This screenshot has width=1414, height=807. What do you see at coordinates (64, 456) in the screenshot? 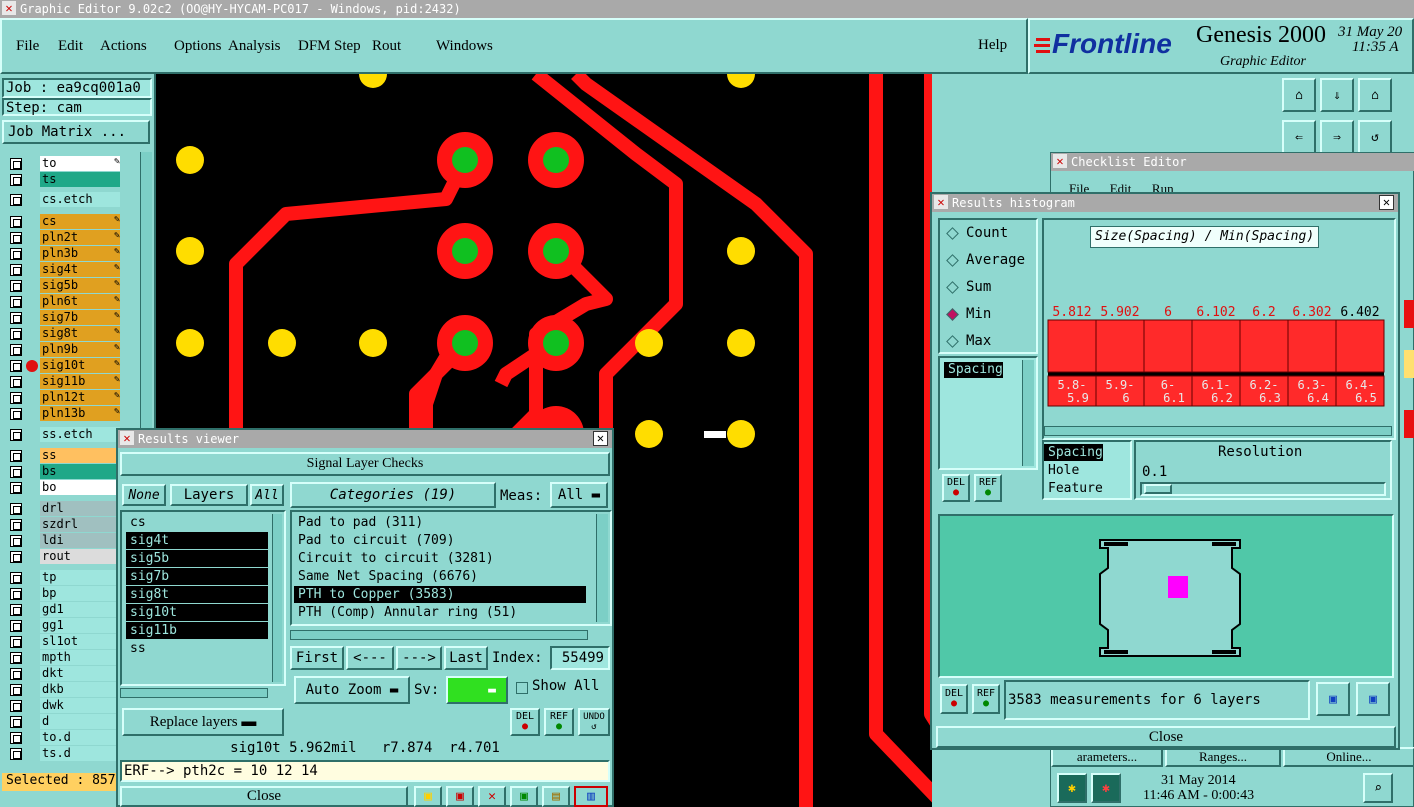
I see `layer-row-ss: ss` at bounding box center [64, 456].